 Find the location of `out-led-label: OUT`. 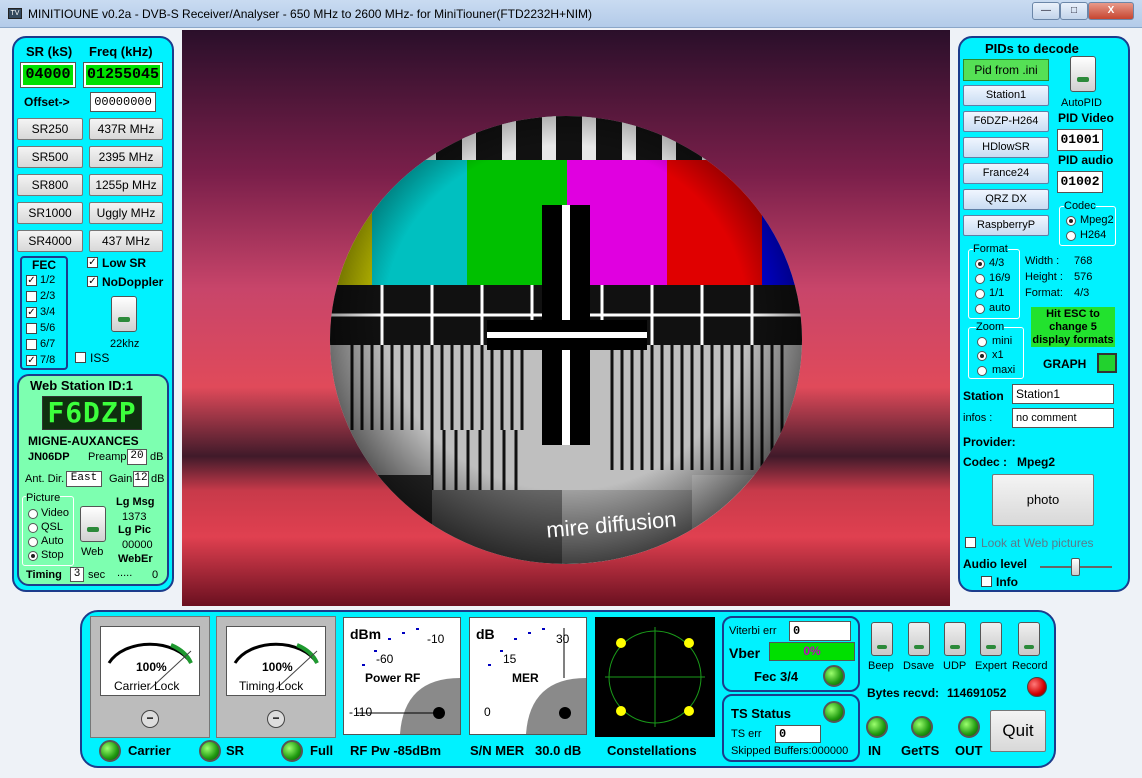

out-led-label: OUT is located at coordinates (969, 750).